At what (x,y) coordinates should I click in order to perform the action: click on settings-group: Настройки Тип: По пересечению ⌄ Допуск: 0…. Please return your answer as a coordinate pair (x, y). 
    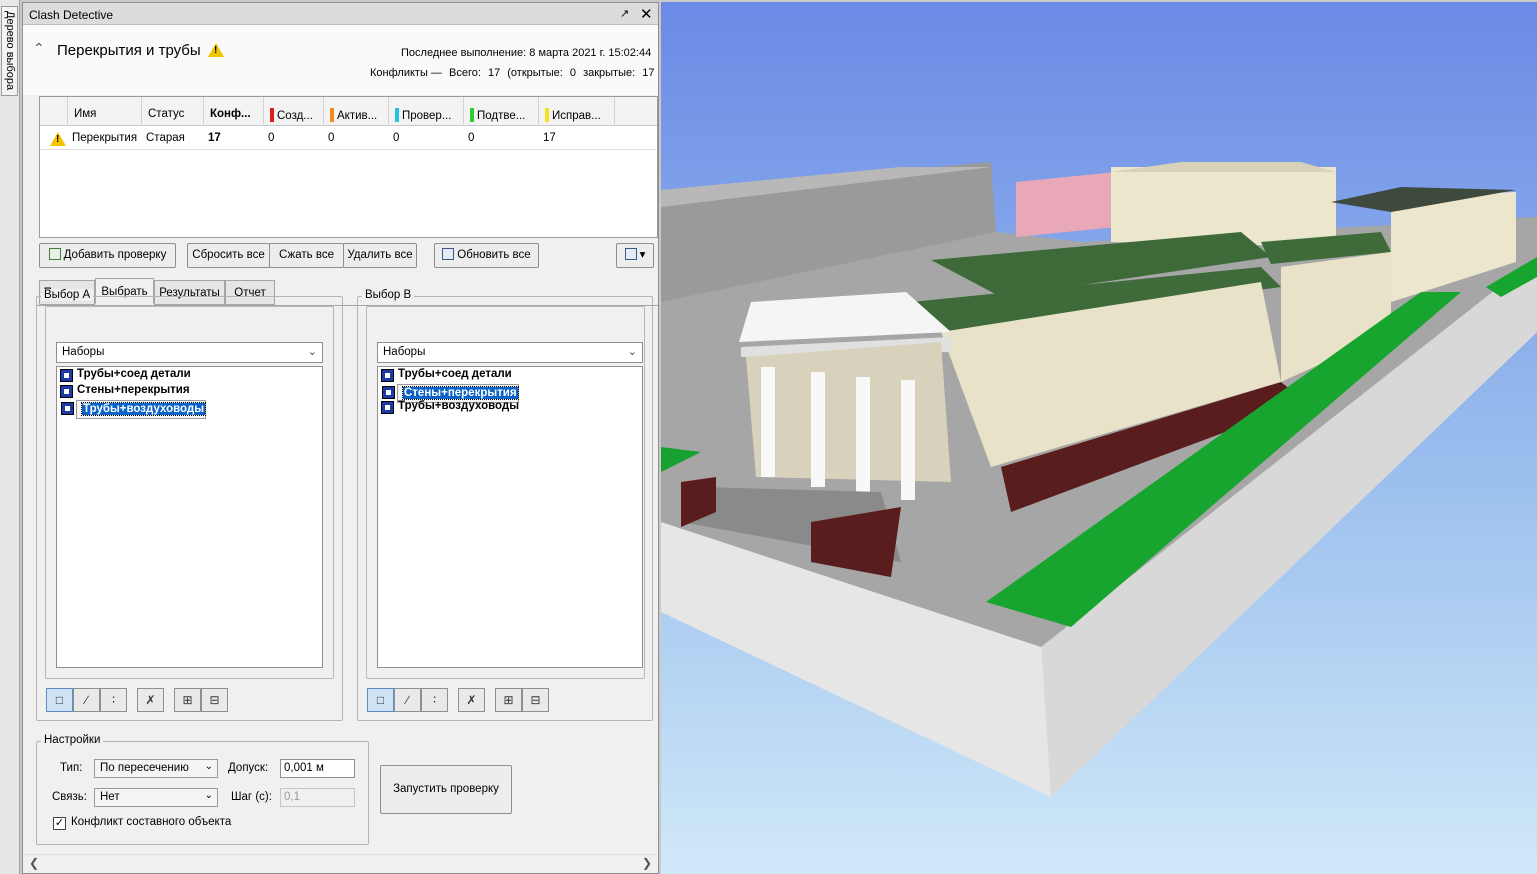
    Looking at the image, I should click on (202, 789).